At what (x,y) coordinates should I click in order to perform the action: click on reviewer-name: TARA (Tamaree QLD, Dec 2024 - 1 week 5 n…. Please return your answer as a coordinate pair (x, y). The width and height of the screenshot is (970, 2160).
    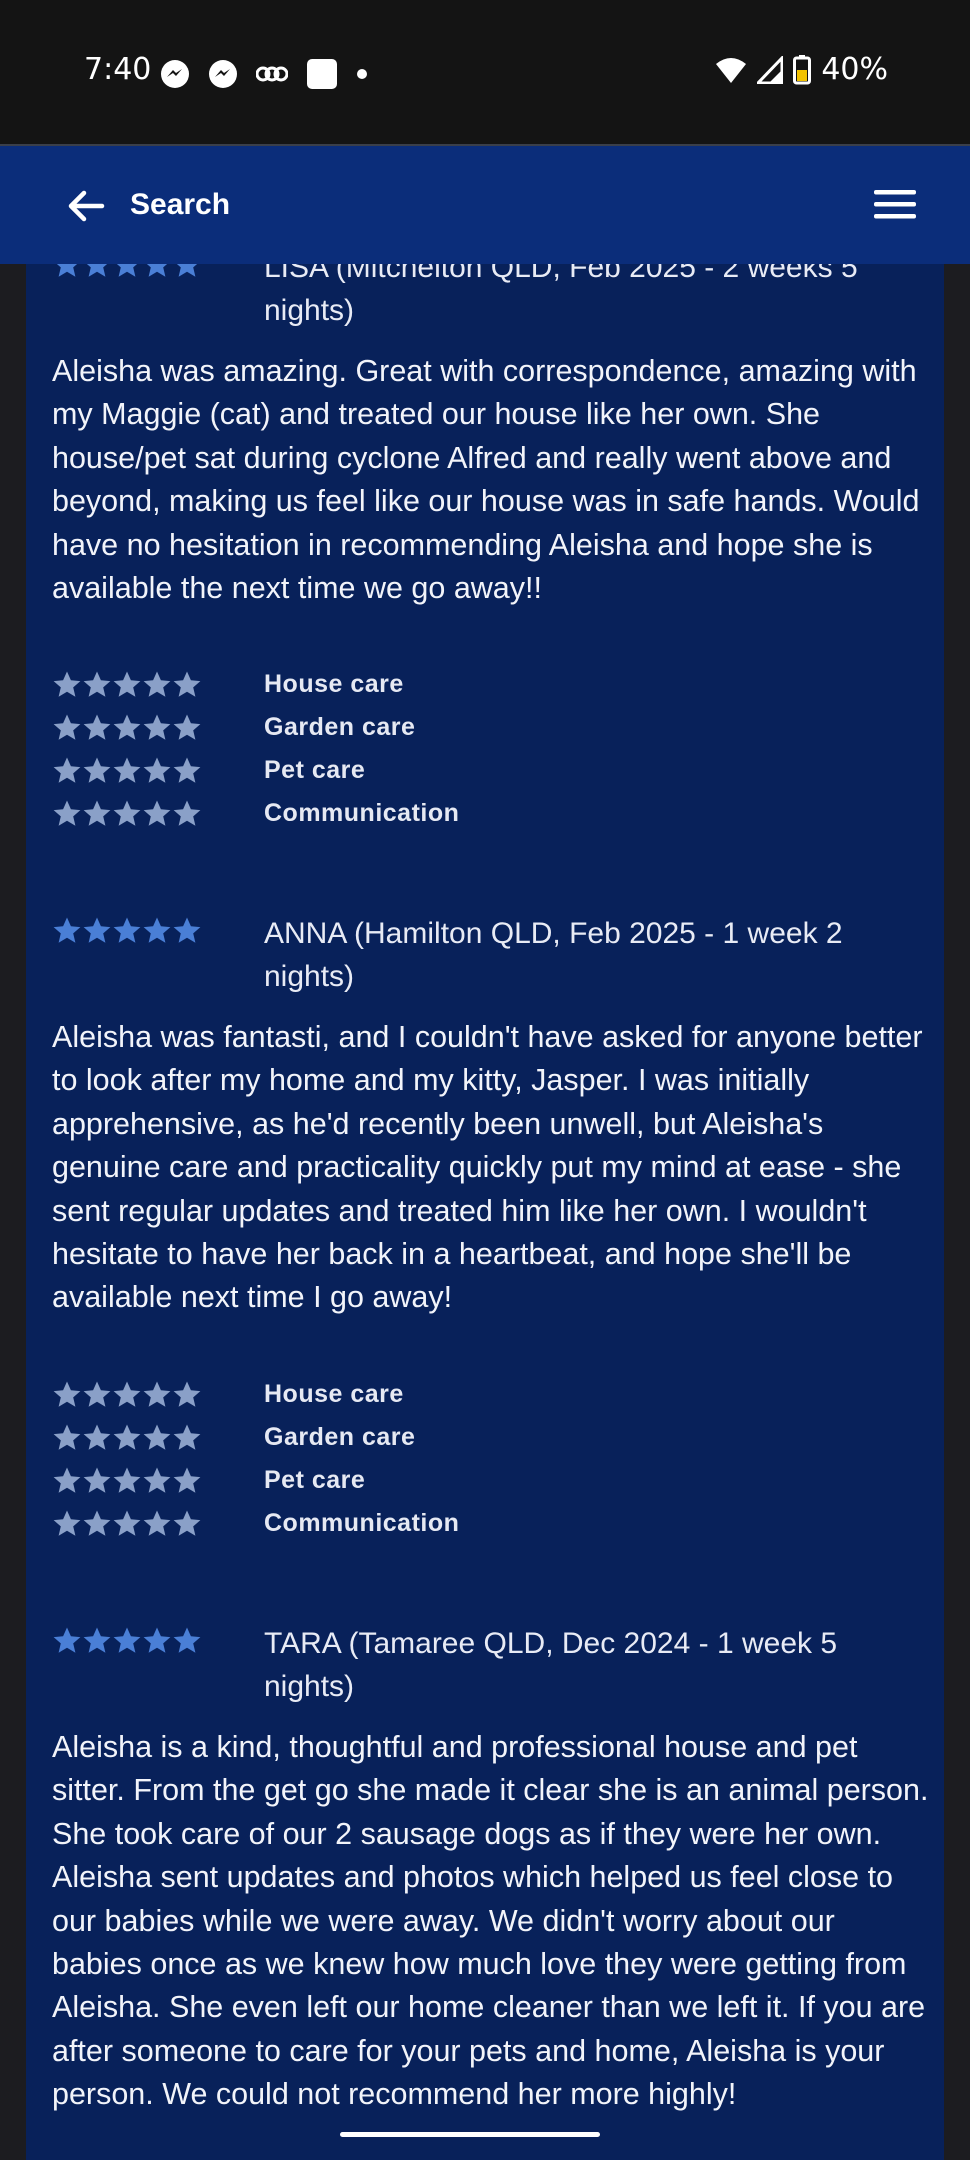
    Looking at the image, I should click on (551, 1665).